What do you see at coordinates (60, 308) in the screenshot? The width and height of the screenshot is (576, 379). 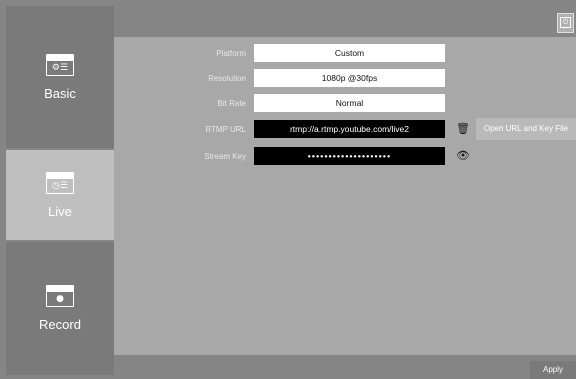 I see `tab-record: ● Record` at bounding box center [60, 308].